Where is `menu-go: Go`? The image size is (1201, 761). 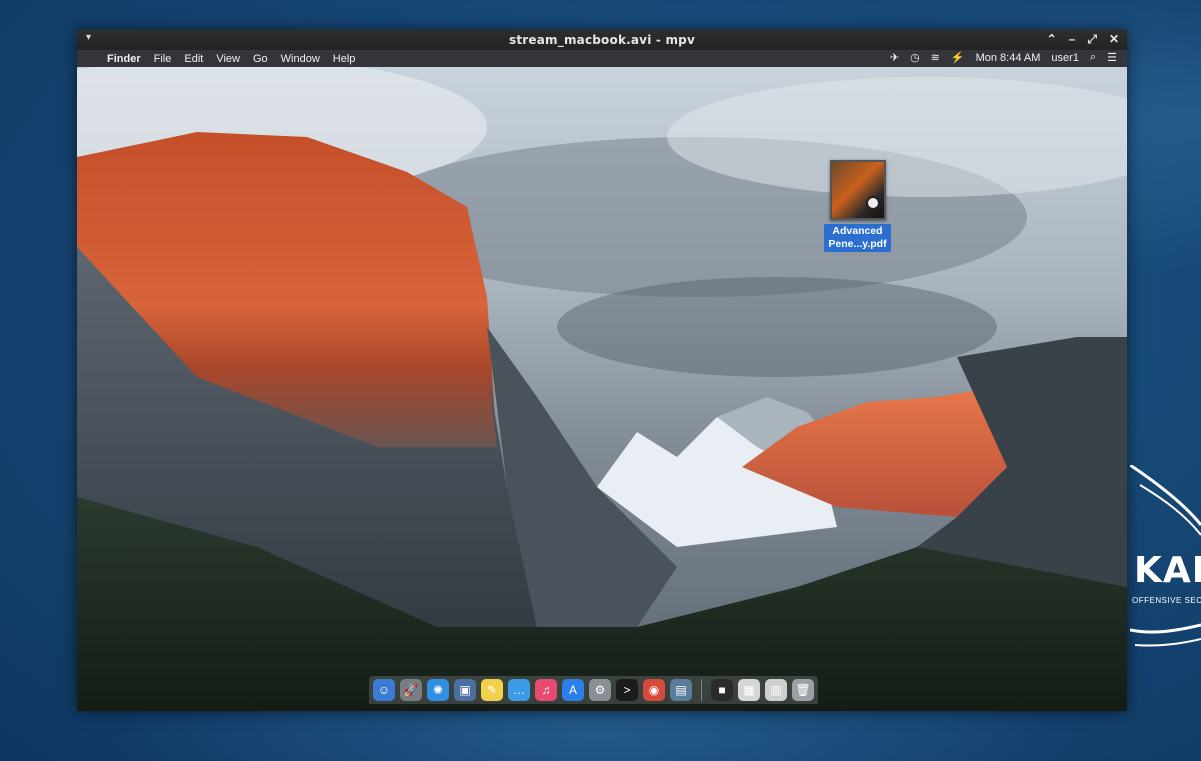 menu-go: Go is located at coordinates (260, 59).